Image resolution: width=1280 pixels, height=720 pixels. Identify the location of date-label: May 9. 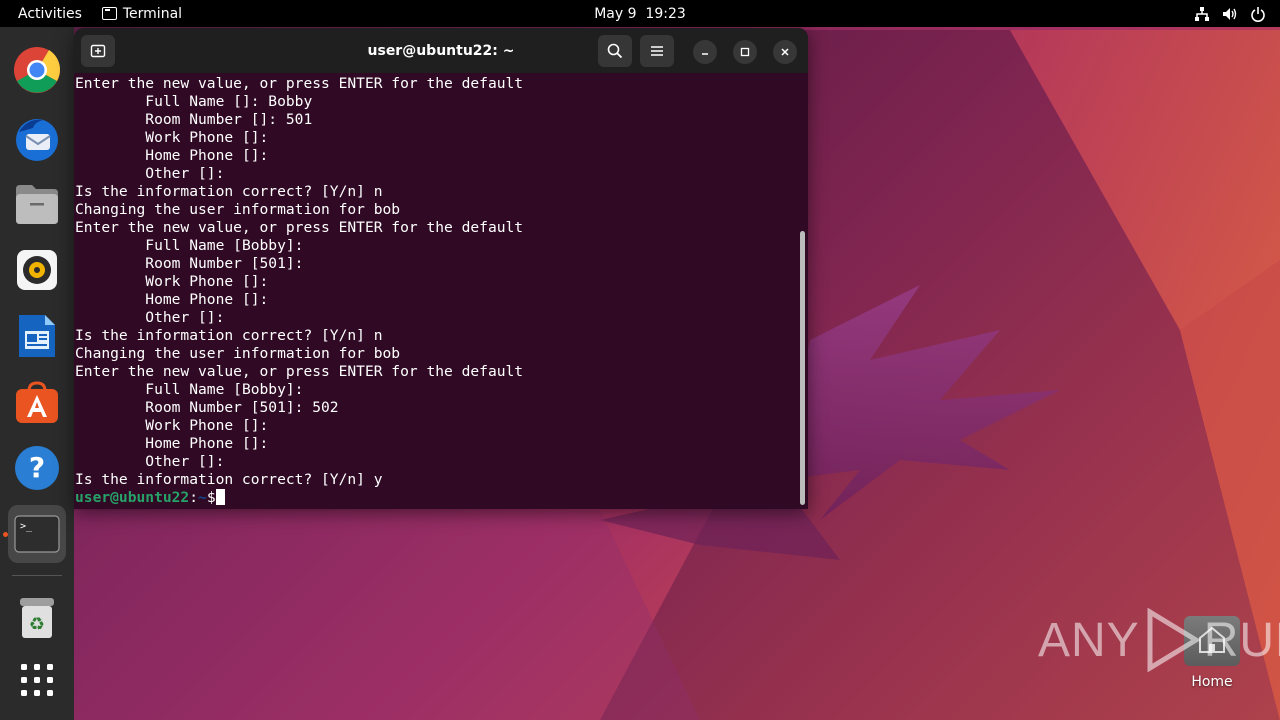
(615, 13).